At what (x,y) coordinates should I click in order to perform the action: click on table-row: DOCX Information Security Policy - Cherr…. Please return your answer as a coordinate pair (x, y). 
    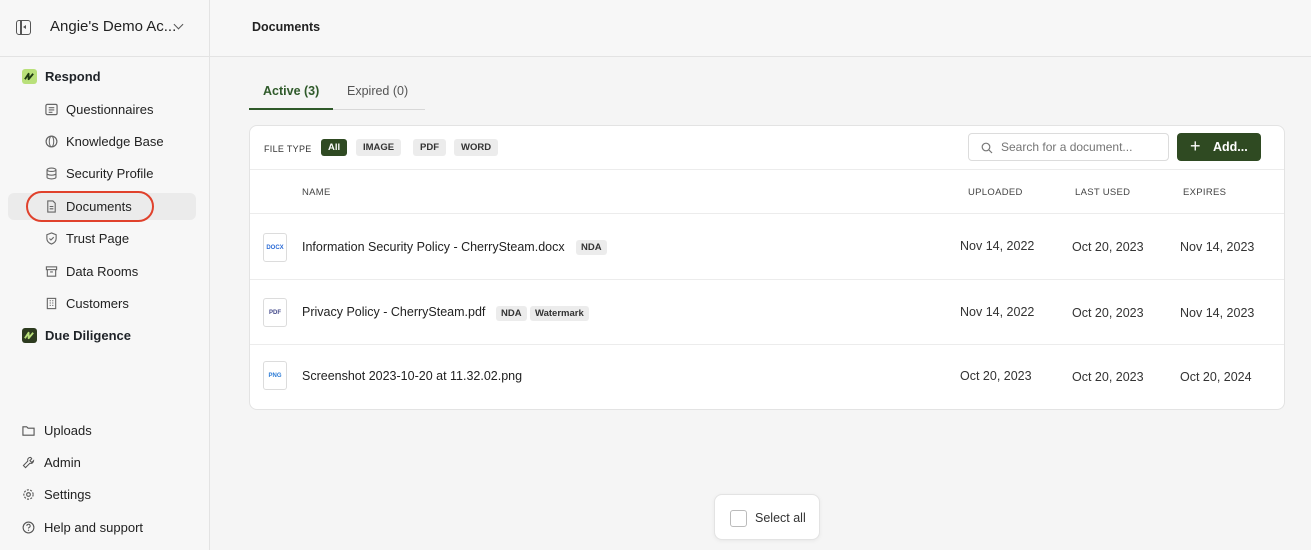
    Looking at the image, I should click on (767, 247).